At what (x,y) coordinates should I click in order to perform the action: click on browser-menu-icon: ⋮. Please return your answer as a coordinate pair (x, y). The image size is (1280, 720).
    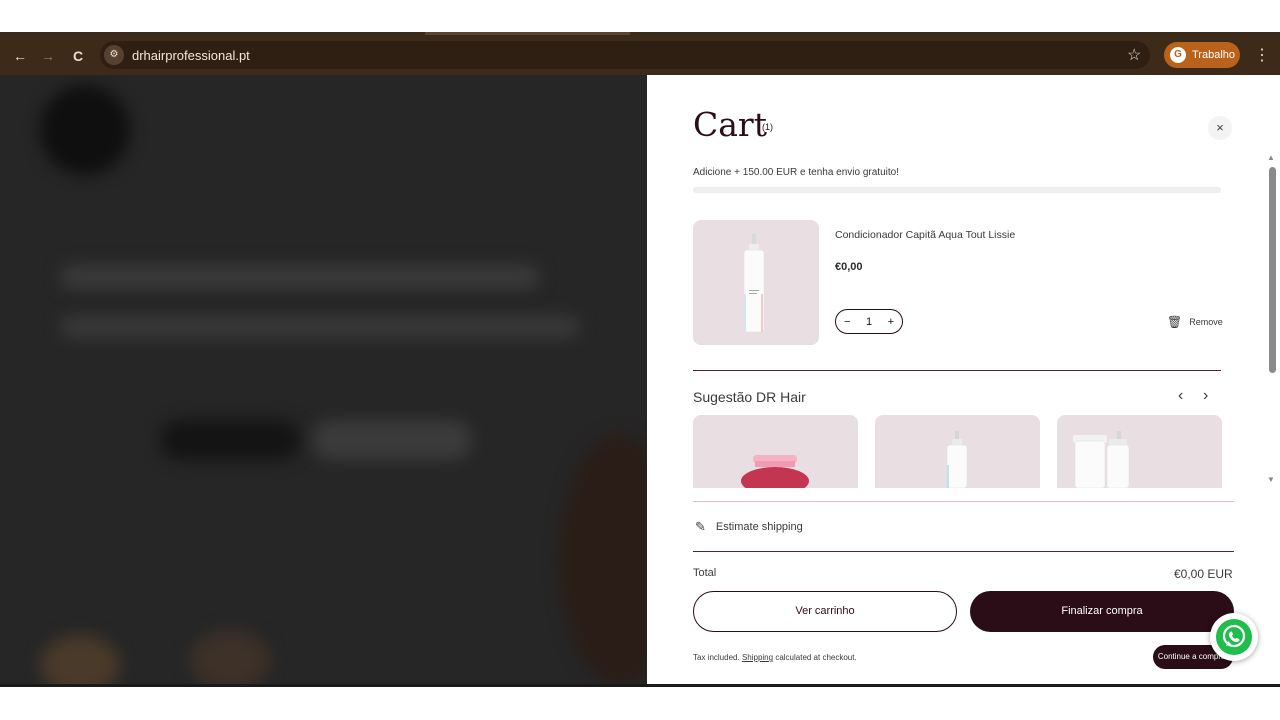
    Looking at the image, I should click on (1262, 55).